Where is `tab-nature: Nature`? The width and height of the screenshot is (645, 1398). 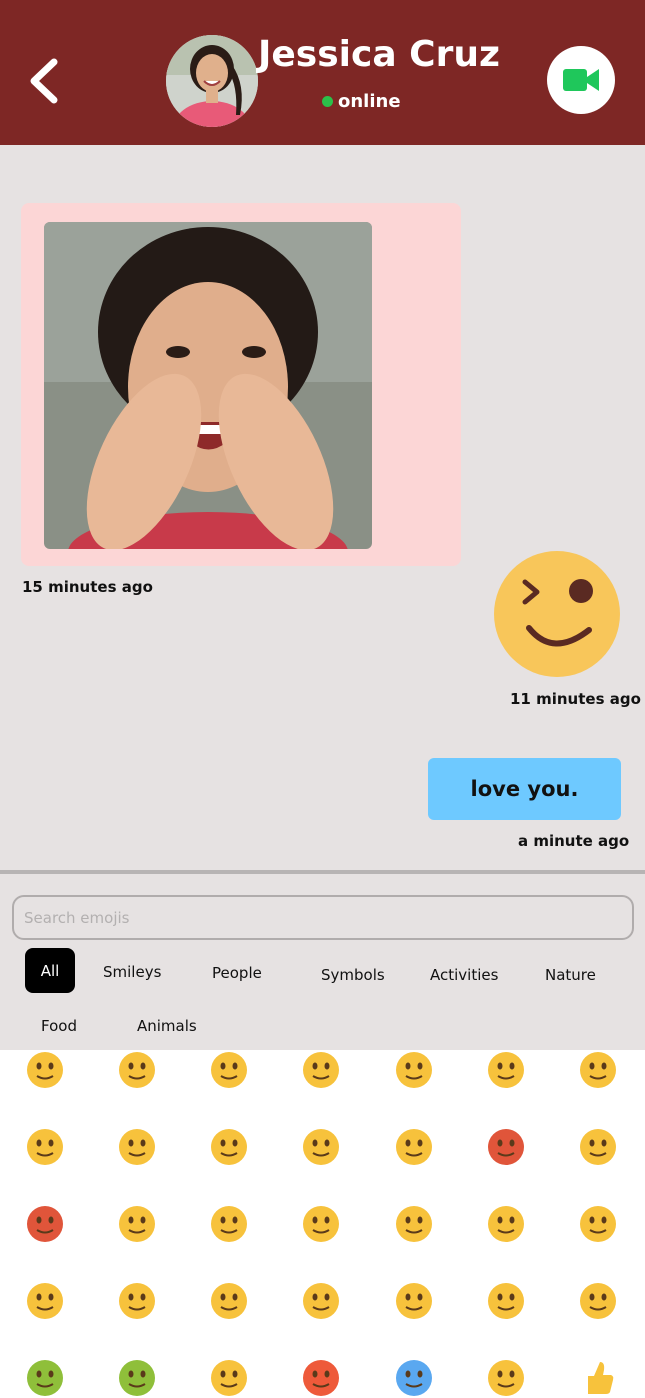 tab-nature: Nature is located at coordinates (570, 975).